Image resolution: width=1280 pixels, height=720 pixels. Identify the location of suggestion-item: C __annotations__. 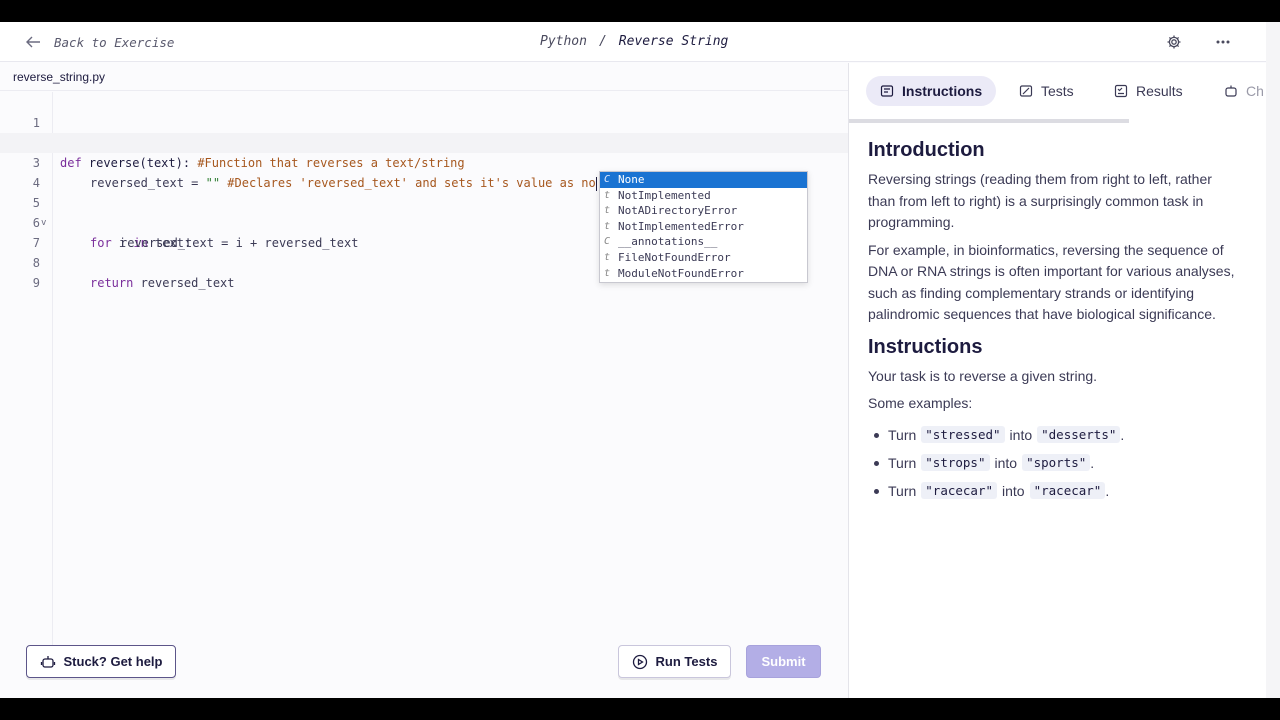
(703, 242).